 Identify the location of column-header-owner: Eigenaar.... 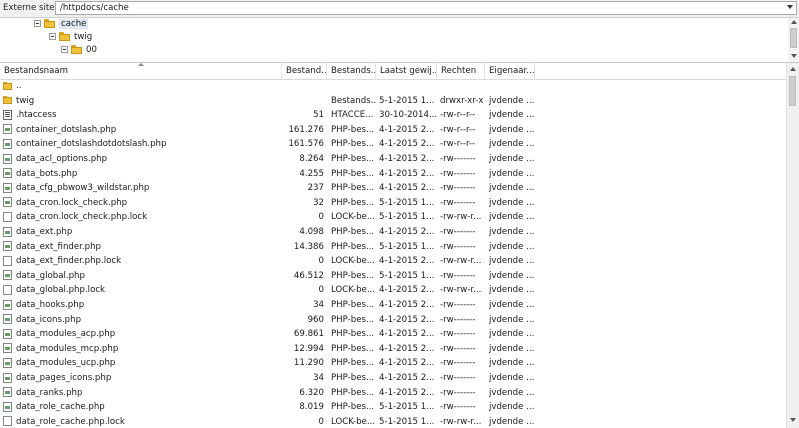
(510, 71).